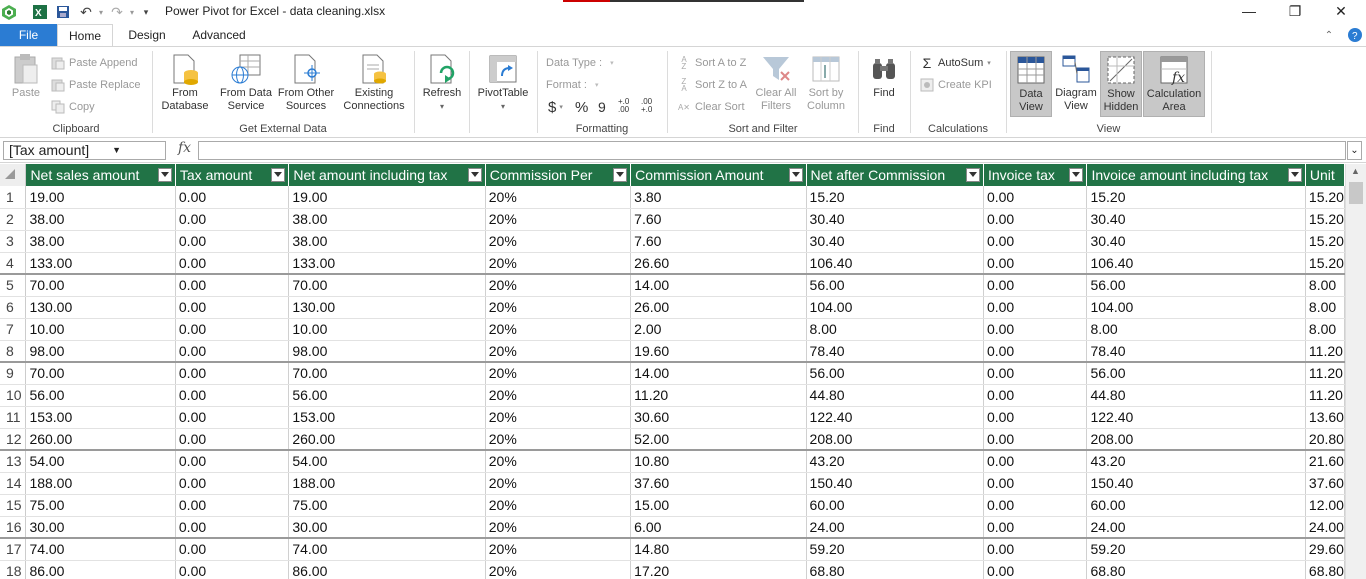 The image size is (1366, 579). I want to click on table-cell: 30.00, so click(387, 527).